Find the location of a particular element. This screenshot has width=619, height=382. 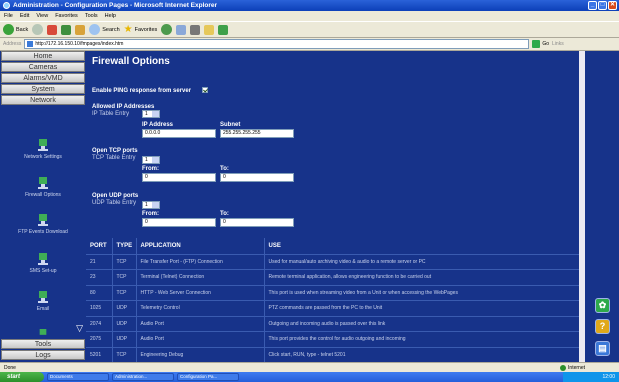

menu-edit: Edit is located at coordinates (24, 16).